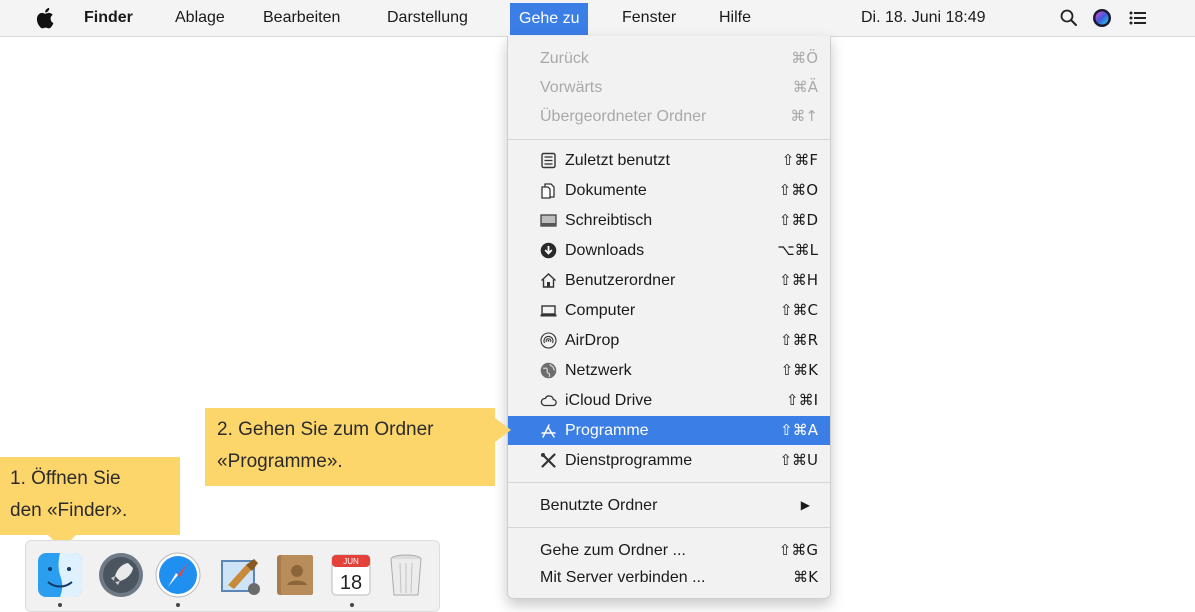  Describe the element at coordinates (669, 58) in the screenshot. I see `menu-item-back: Zurück ⌘Ö` at that location.